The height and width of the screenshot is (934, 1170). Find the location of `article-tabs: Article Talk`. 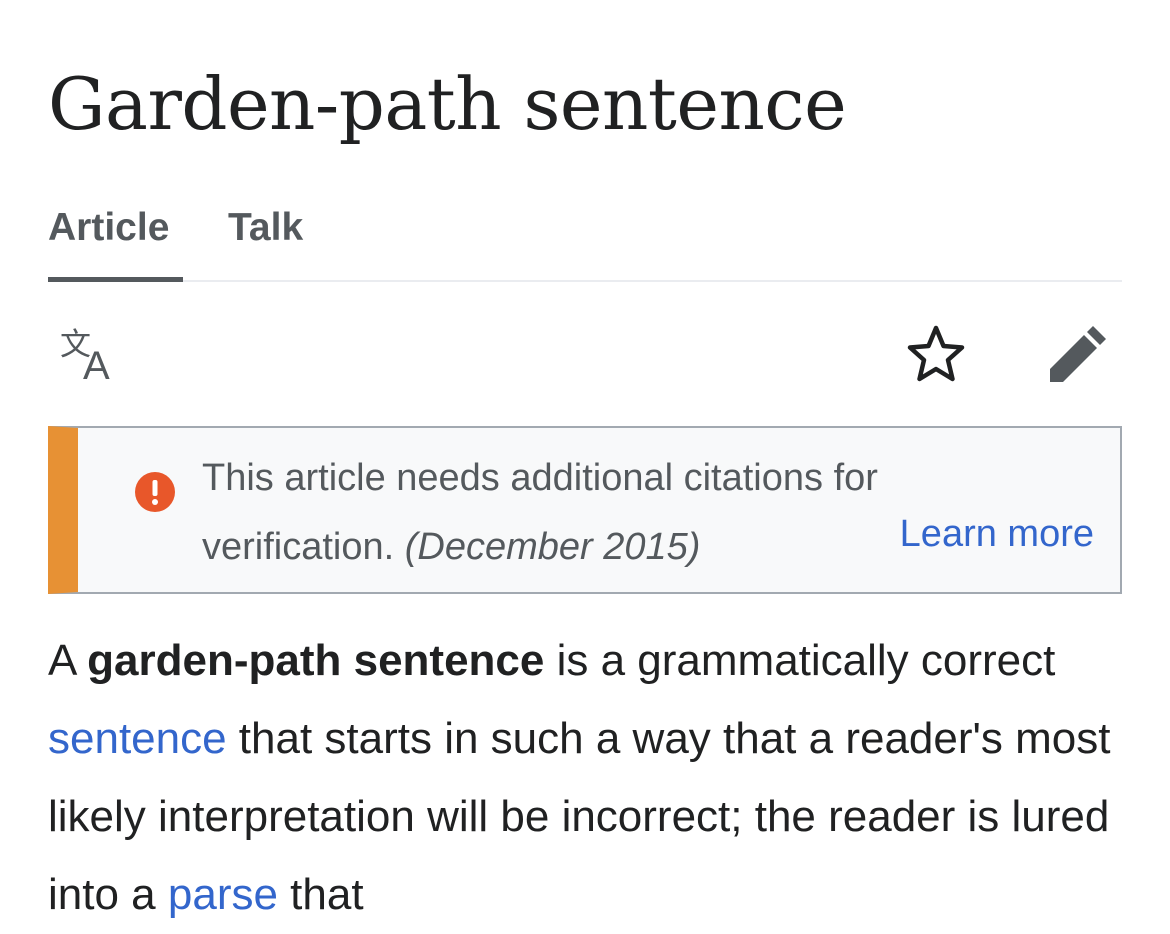

article-tabs: Article Talk is located at coordinates (585, 241).